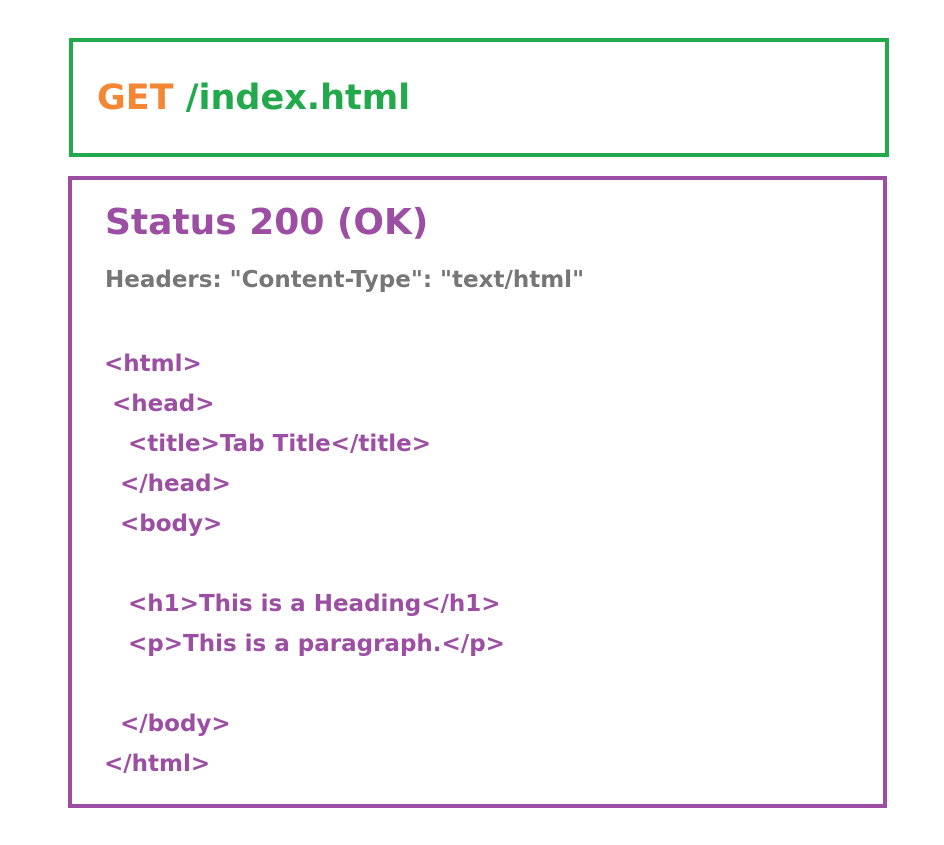  Describe the element at coordinates (298, 98) in the screenshot. I see `request-path: /index.html` at that location.